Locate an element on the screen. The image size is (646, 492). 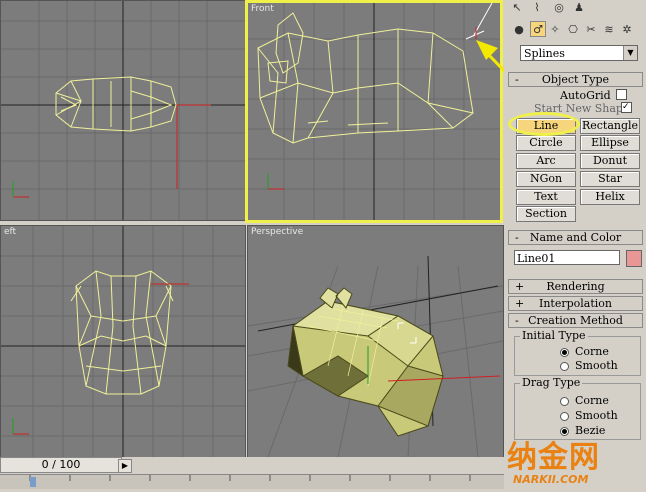
watermark-logo: 纳金网 NARKII.COM is located at coordinates (574, 460).